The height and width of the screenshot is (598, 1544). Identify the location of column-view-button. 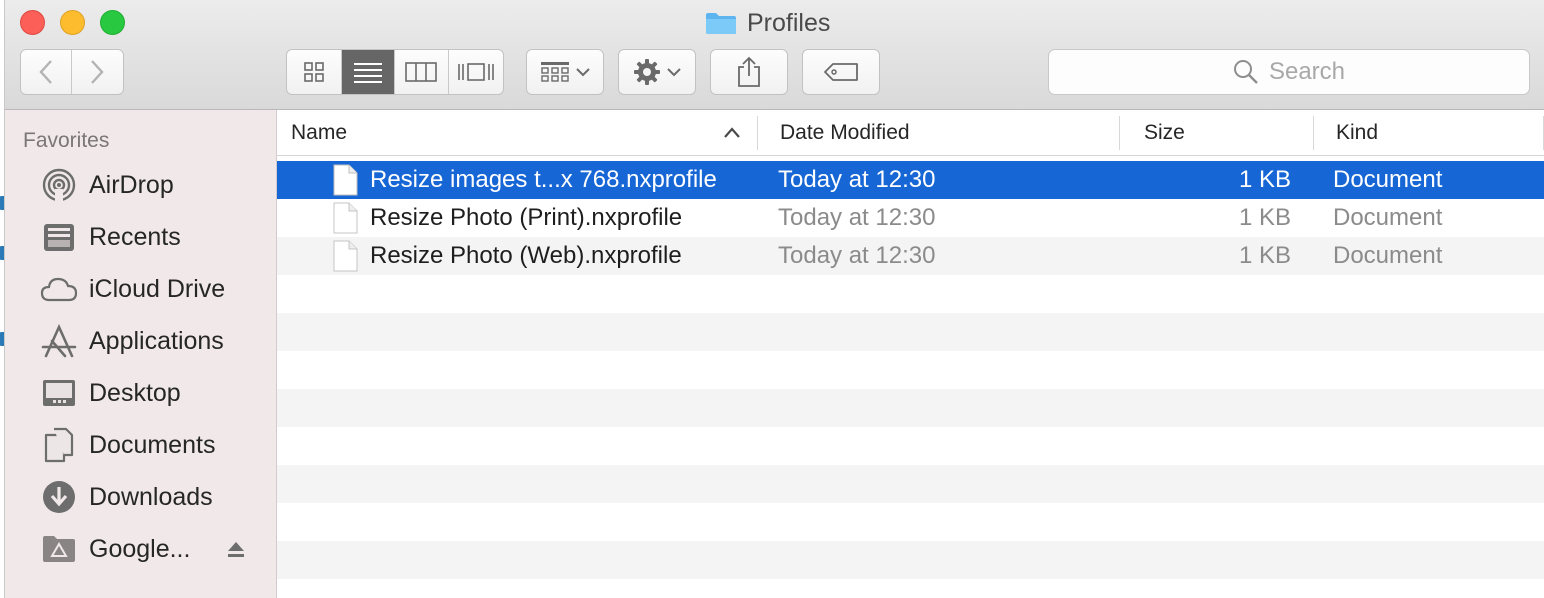
(422, 72).